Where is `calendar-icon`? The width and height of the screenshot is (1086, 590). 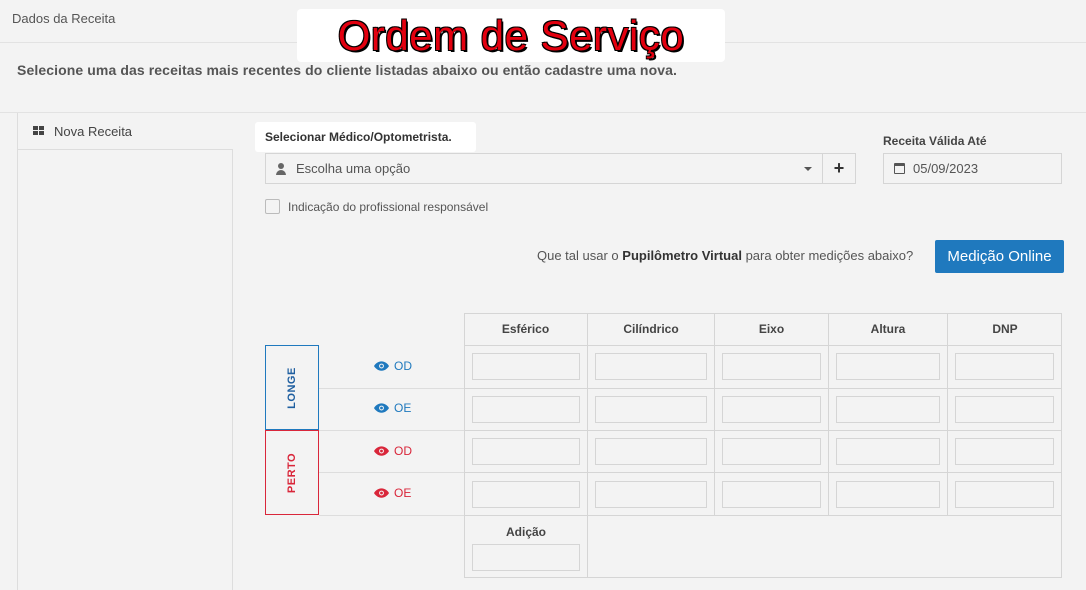
calendar-icon is located at coordinates (899, 168).